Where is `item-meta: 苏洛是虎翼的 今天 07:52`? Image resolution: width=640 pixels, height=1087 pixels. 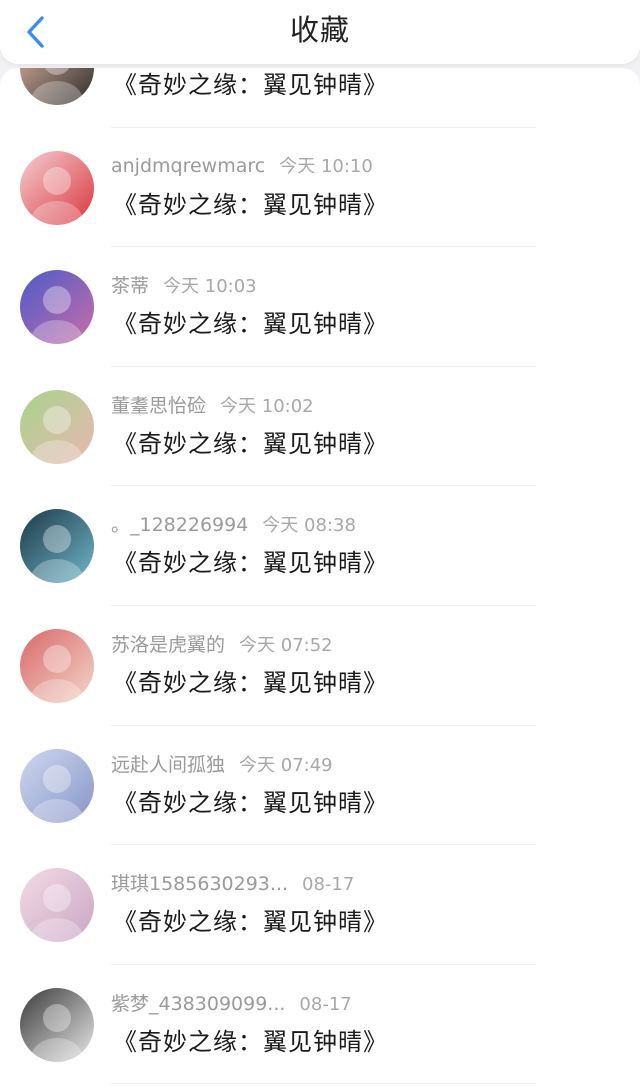
item-meta: 苏洛是虎翼的 今天 07:52 is located at coordinates (222, 644).